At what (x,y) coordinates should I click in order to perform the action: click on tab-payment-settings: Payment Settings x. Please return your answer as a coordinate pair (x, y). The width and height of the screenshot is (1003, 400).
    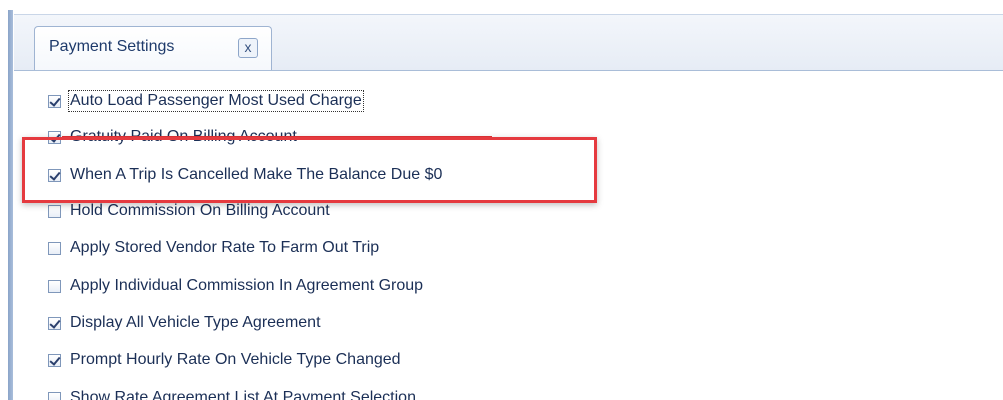
    Looking at the image, I should click on (153, 48).